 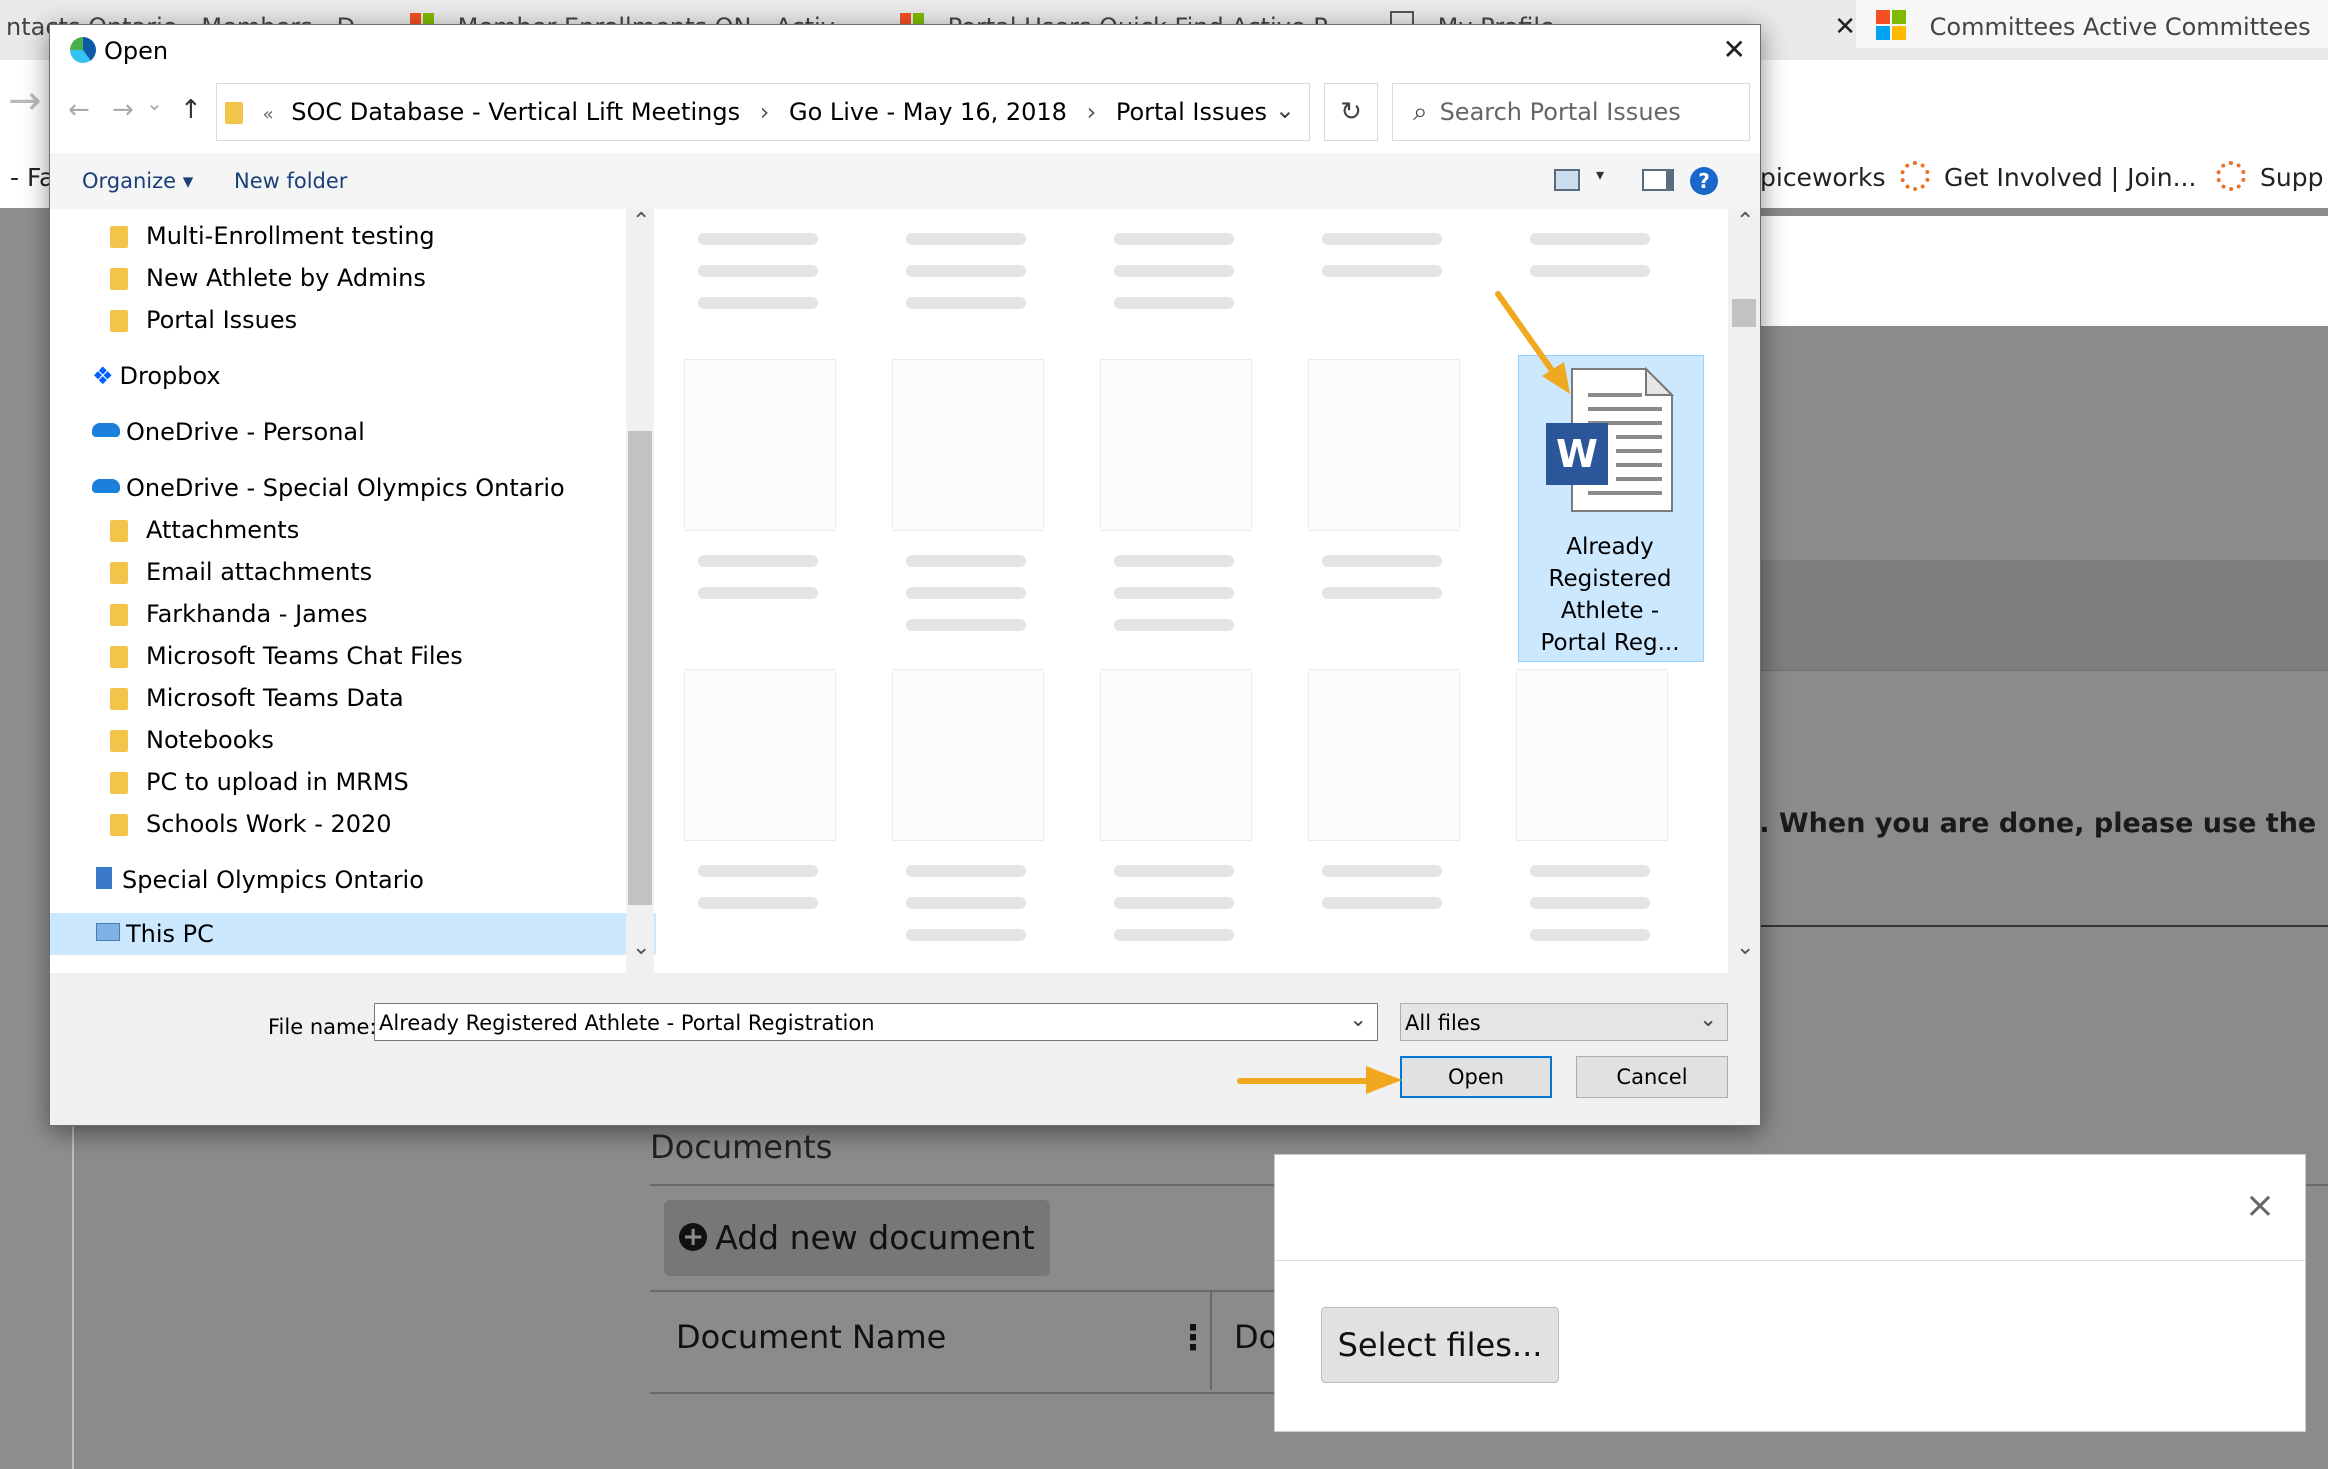 What do you see at coordinates (353, 934) in the screenshot?
I see `nav-item-this-pc: This PC` at bounding box center [353, 934].